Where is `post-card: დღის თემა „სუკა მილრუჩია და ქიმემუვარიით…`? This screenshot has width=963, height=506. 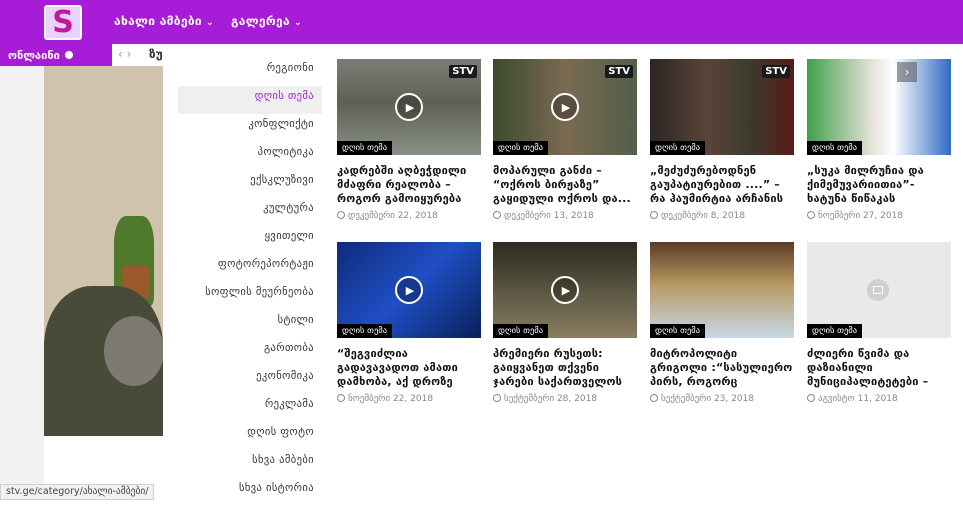
post-card: დღის თემა „სუკა მილრუჩია და ქიმემუვარიით… is located at coordinates (879, 140).